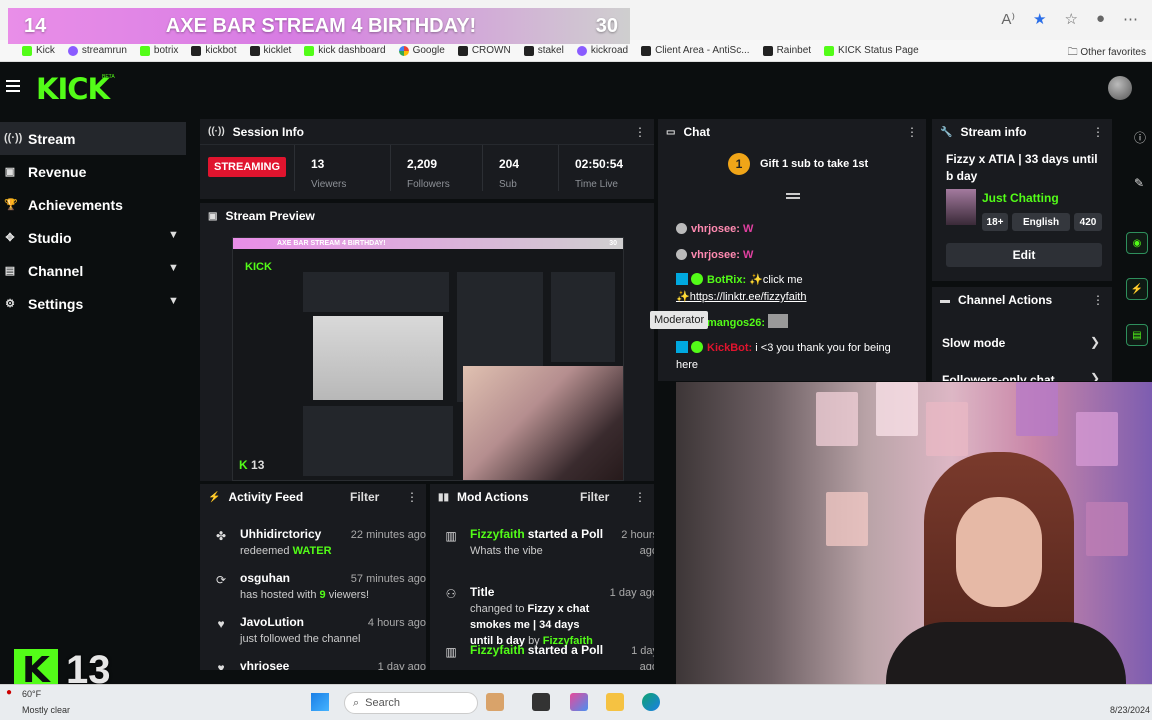  I want to click on sidebar-item-studio: ✥ Studio ▼, so click(95, 237).